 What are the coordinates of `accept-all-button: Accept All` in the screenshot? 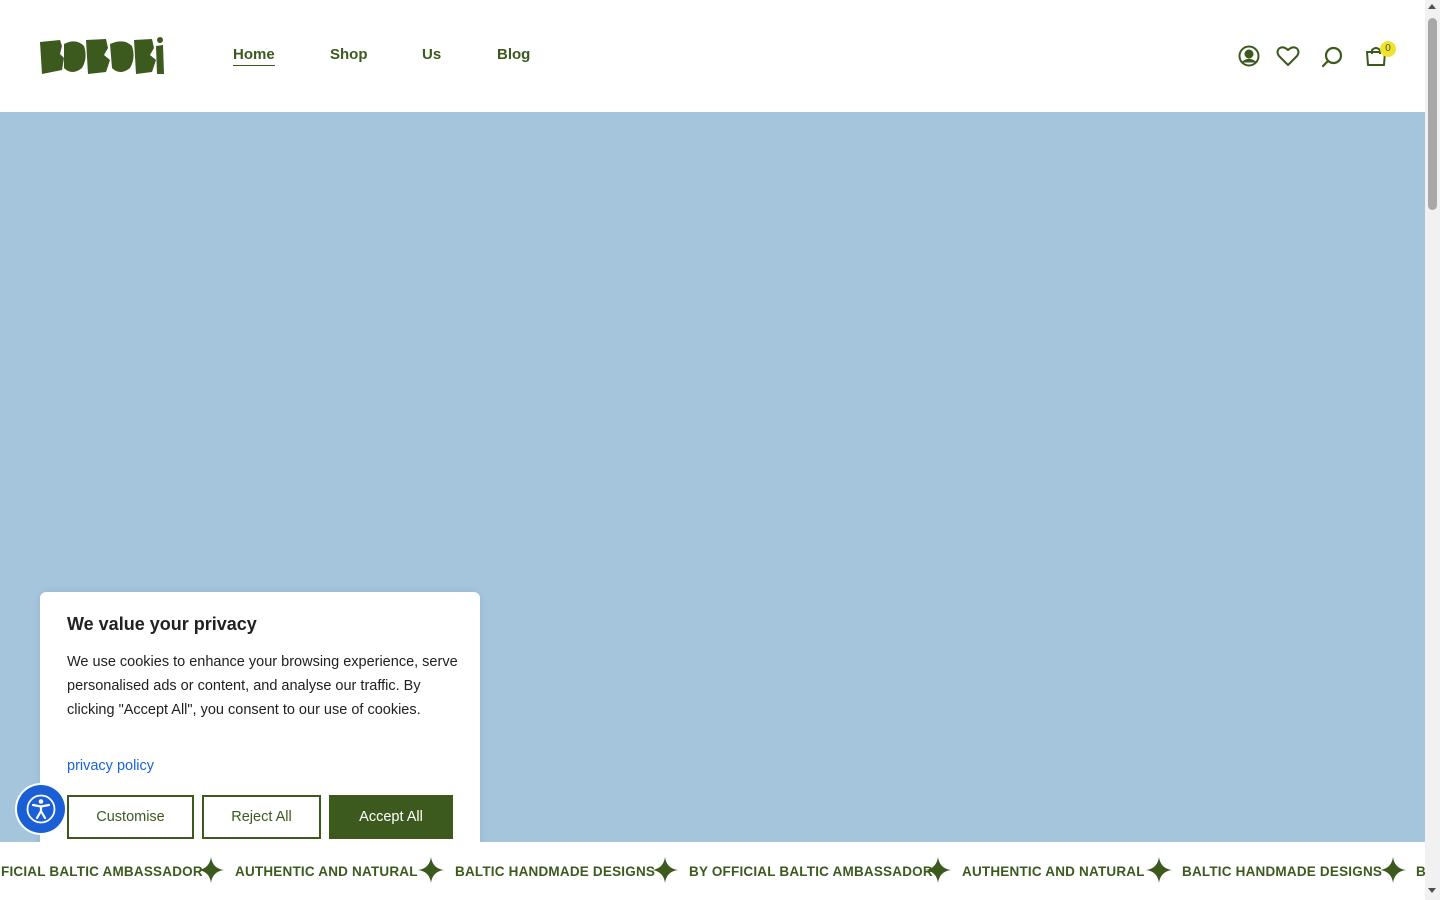 It's located at (391, 817).